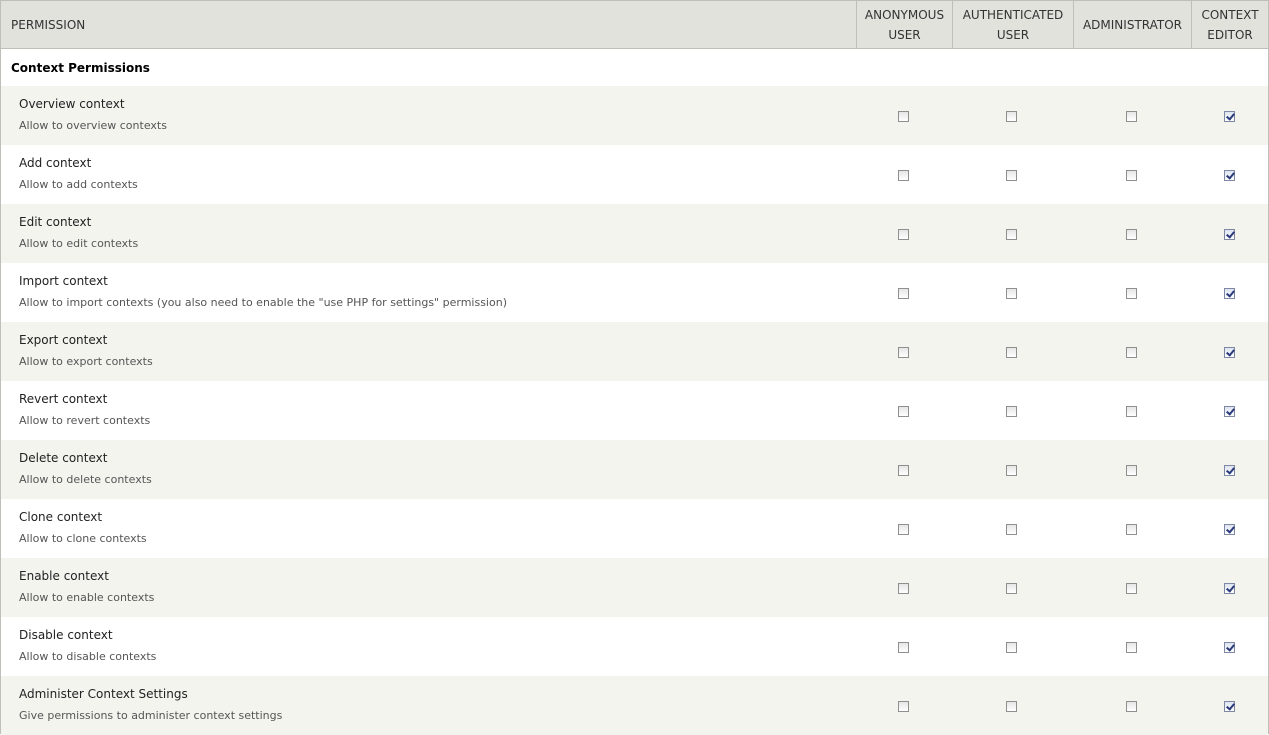  Describe the element at coordinates (1132, 24) in the screenshot. I see `column-header-administrator: ADMINISTRATOR` at that location.